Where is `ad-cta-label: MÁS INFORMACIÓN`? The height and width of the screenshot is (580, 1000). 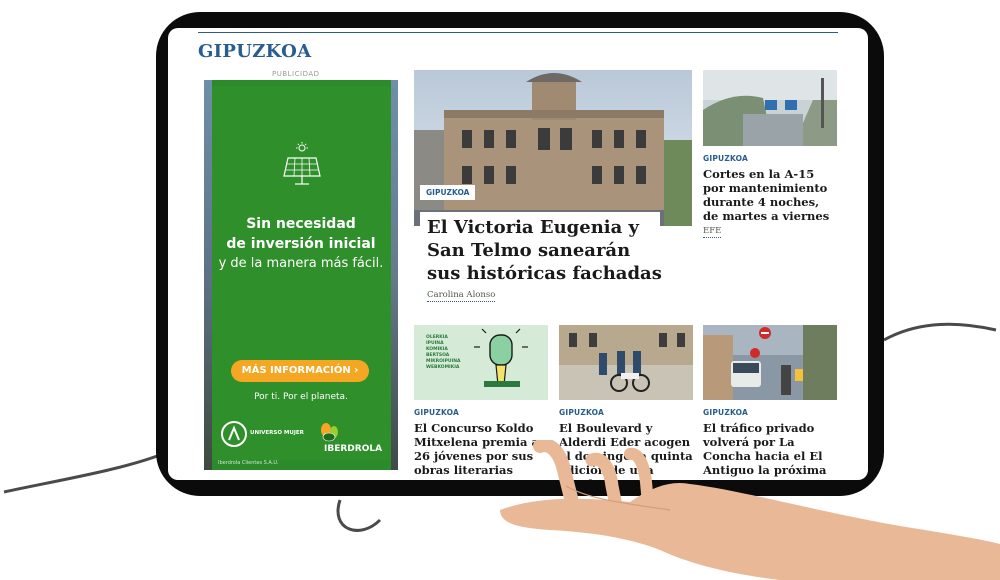 ad-cta-label: MÁS INFORMACIÓN is located at coordinates (296, 370).